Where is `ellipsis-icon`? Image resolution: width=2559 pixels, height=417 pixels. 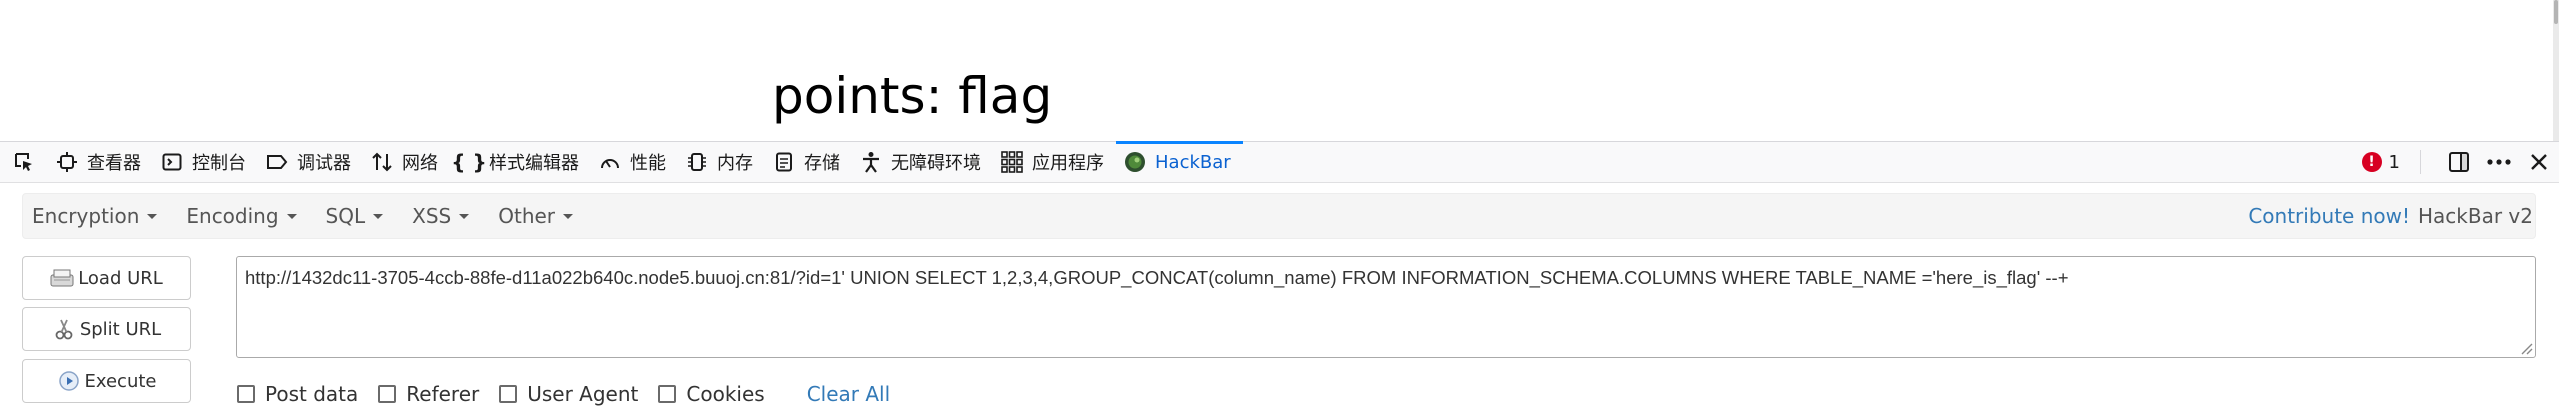 ellipsis-icon is located at coordinates (2499, 162).